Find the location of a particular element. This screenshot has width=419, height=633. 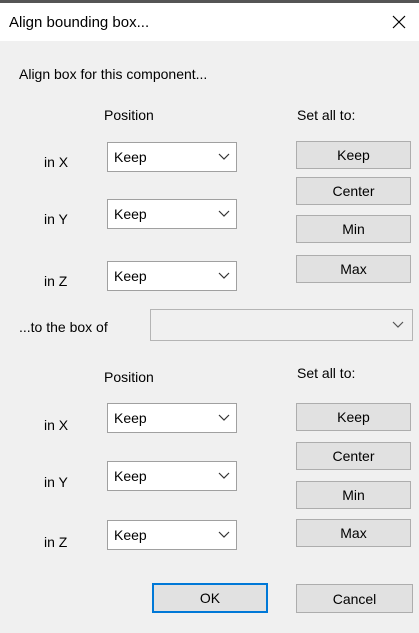

section2-z-position-select: Keep is located at coordinates (172, 535).